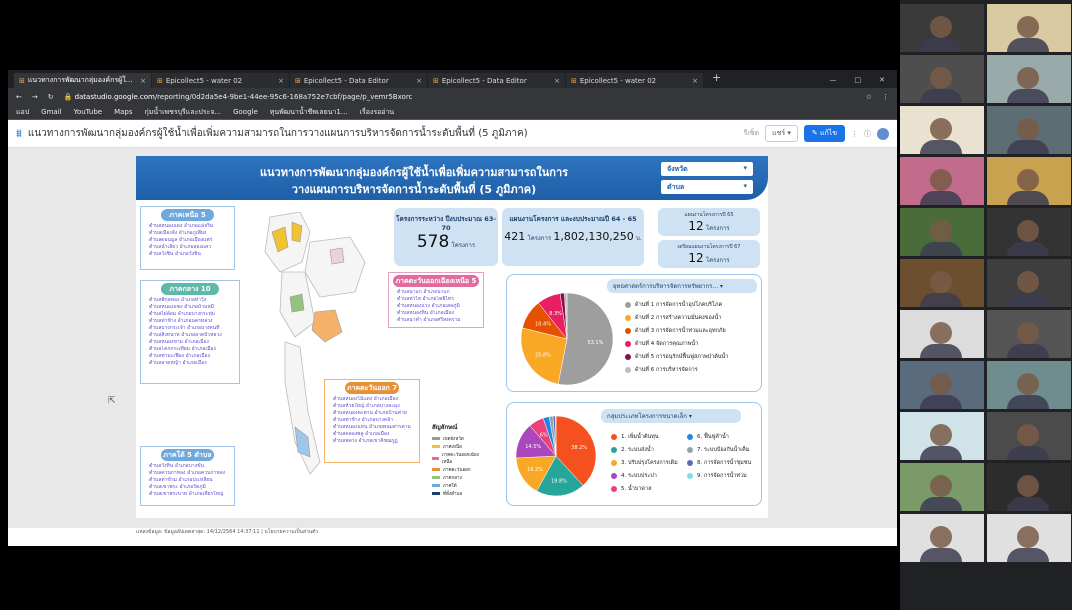  Describe the element at coordinates (533, 447) in the screenshot. I see `pie-data-label: 14.5%` at that location.